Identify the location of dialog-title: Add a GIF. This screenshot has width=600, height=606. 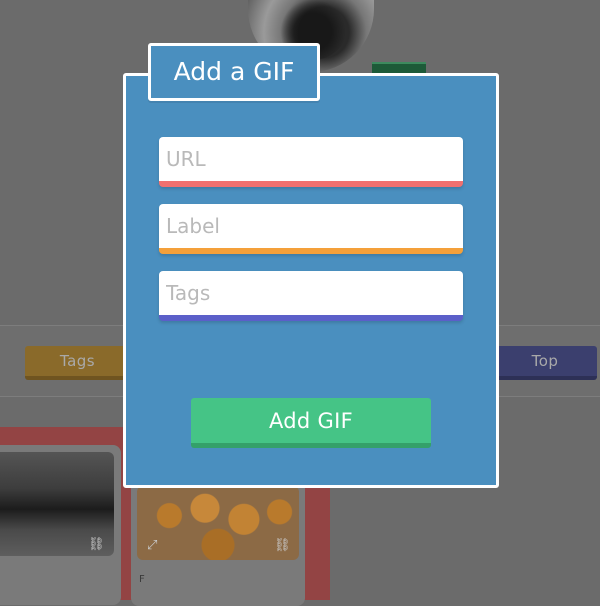
(234, 72).